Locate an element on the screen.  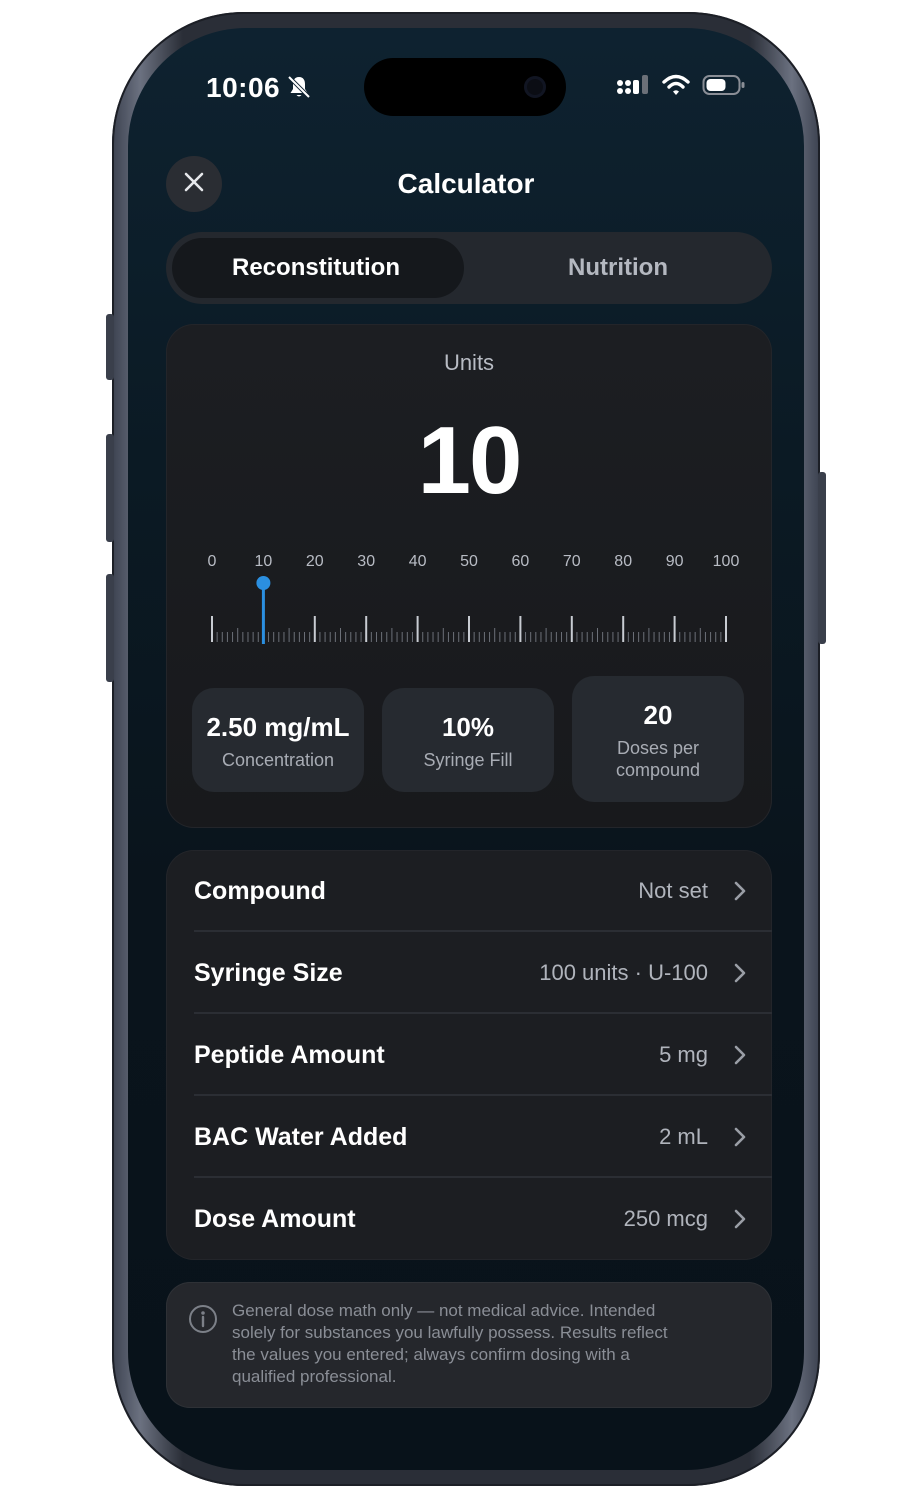
row-dose-amount-value: 250 mcg is located at coordinates (665, 1218).